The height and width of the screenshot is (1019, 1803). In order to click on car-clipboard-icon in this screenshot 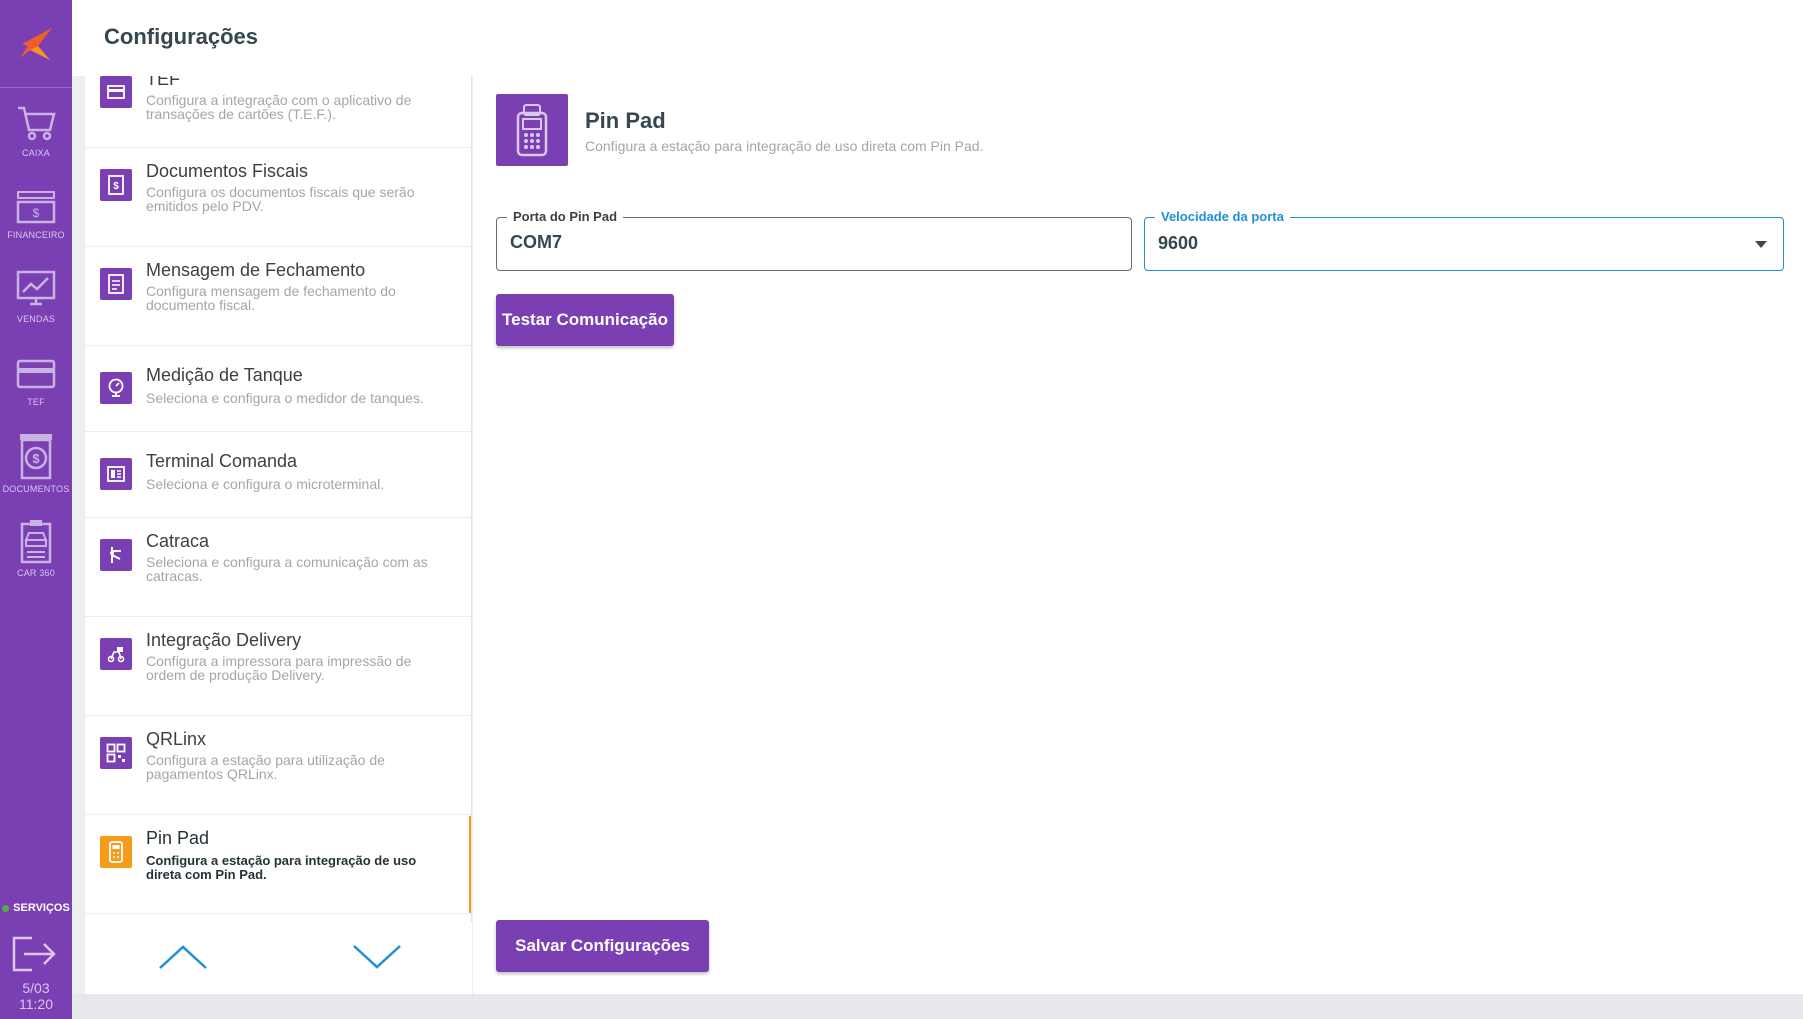, I will do `click(36, 542)`.